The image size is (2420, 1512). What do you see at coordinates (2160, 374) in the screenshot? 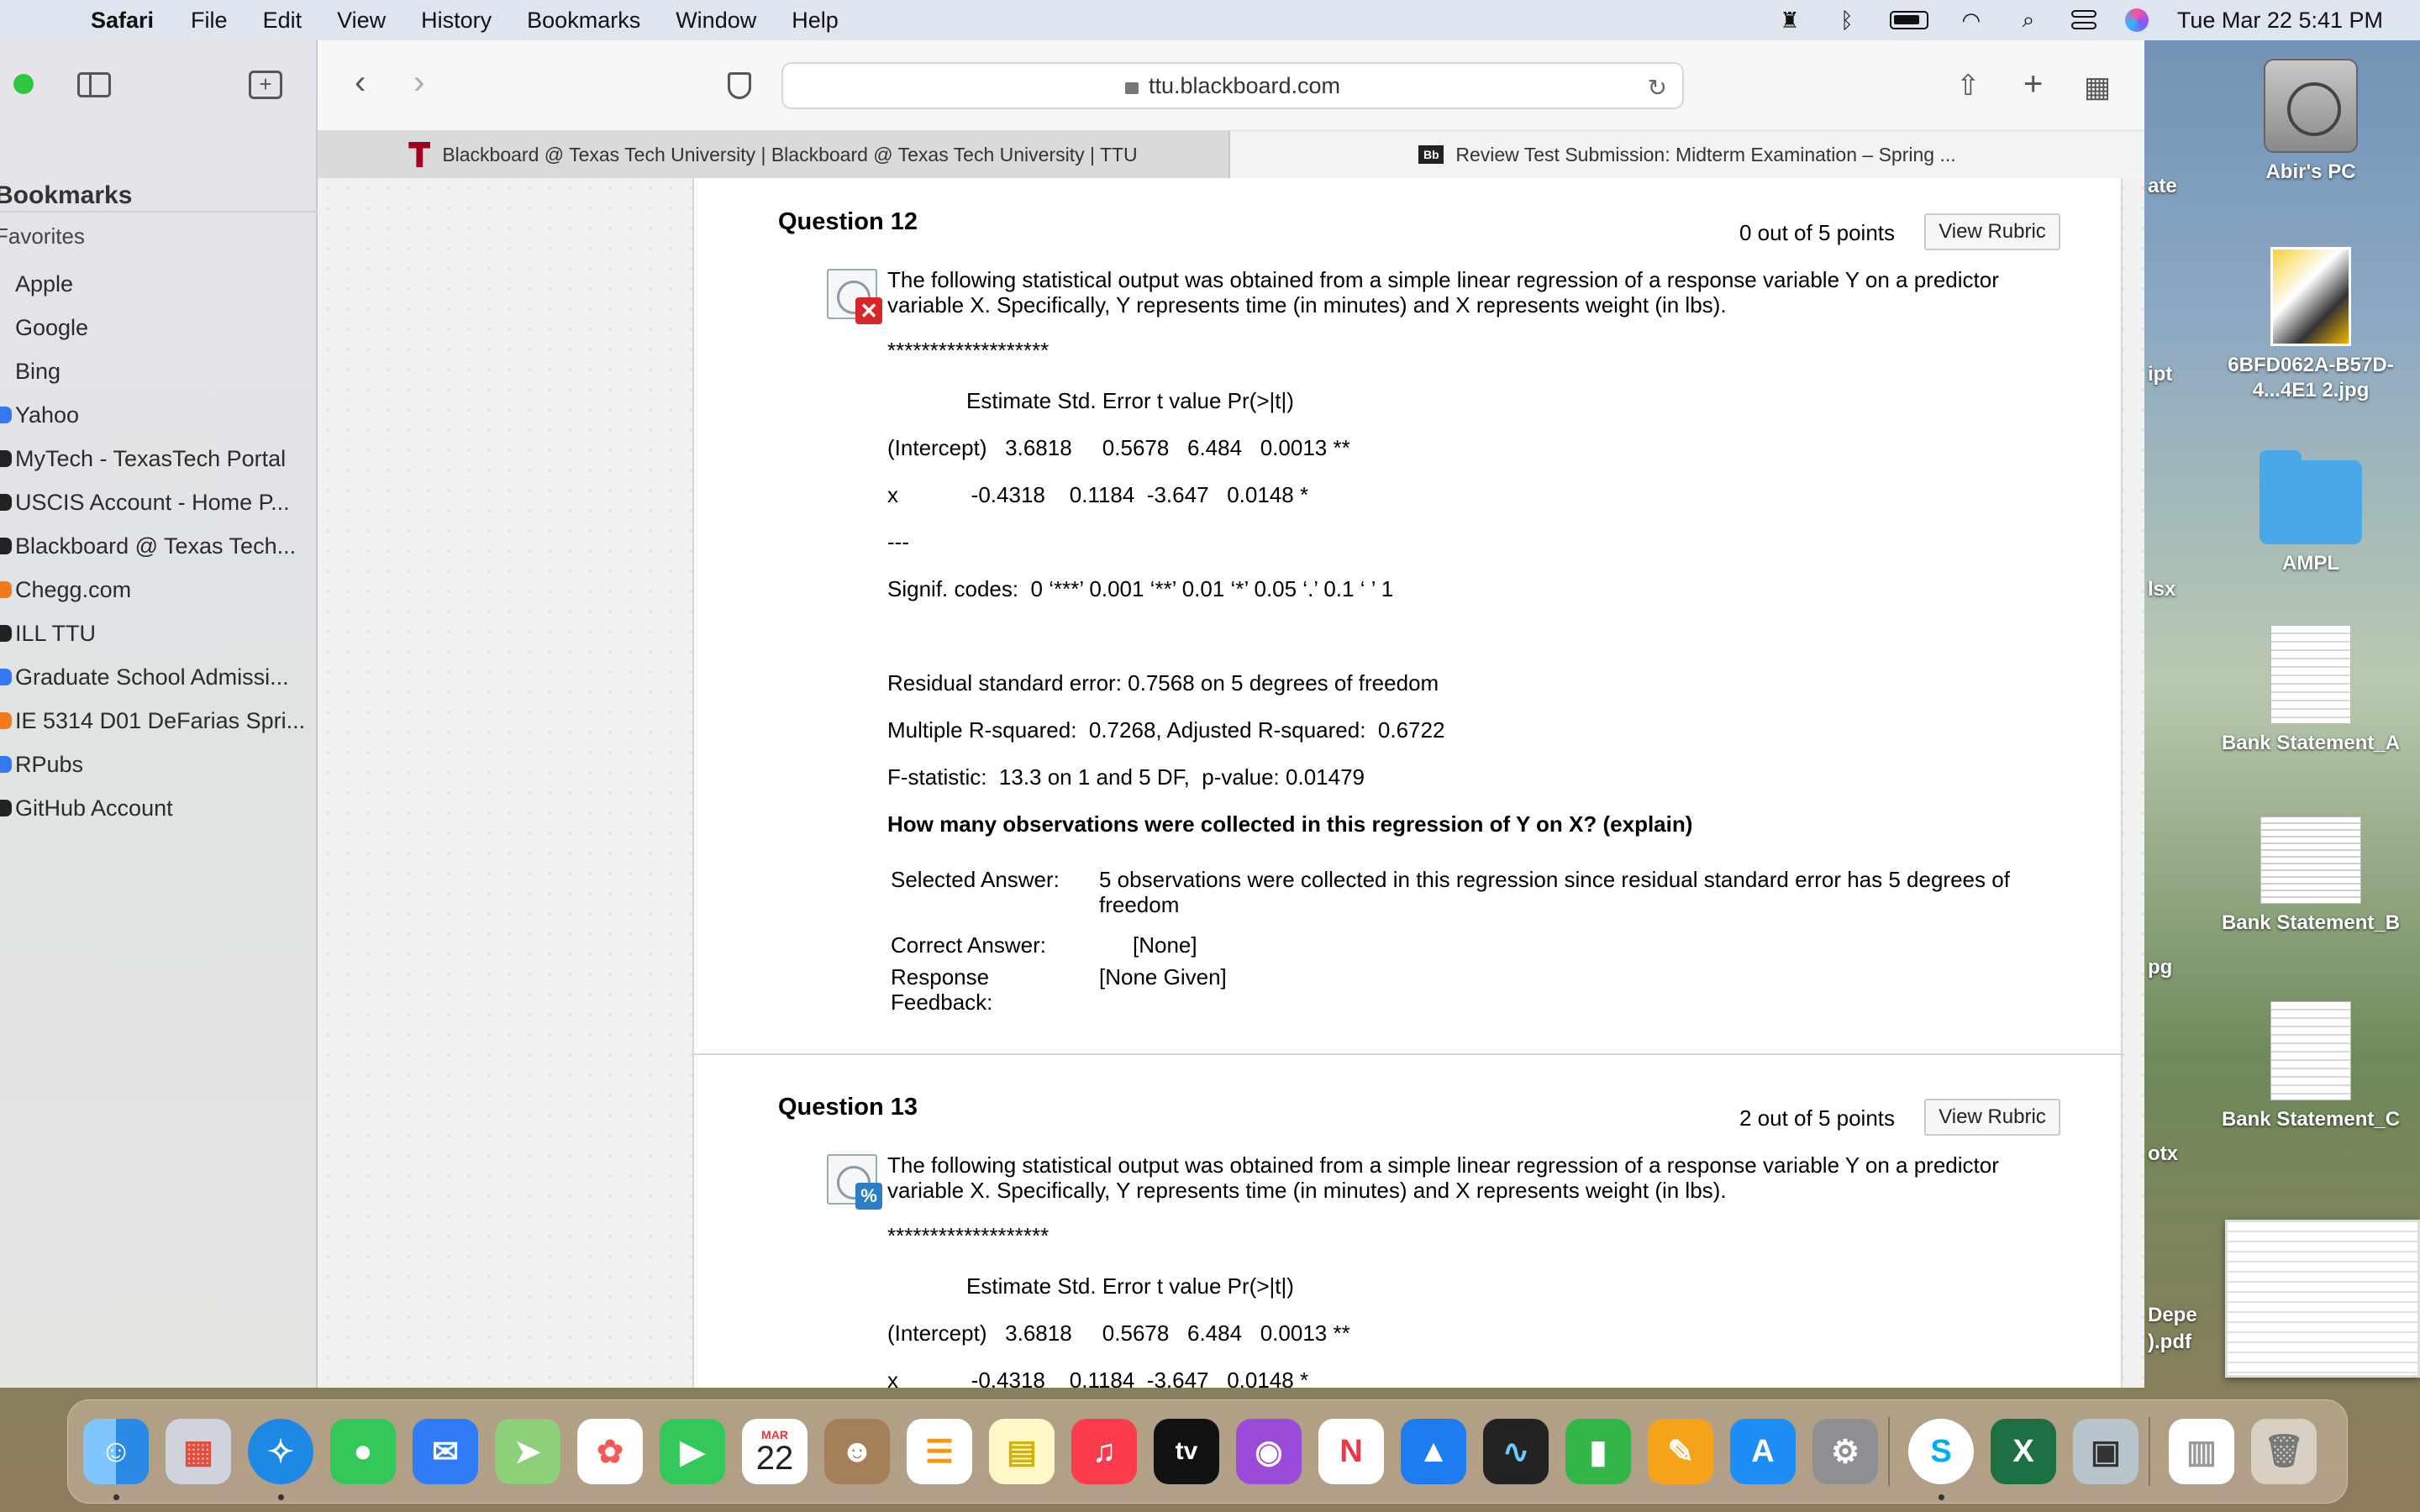
I see `desktop-clipped-label: ipt` at bounding box center [2160, 374].